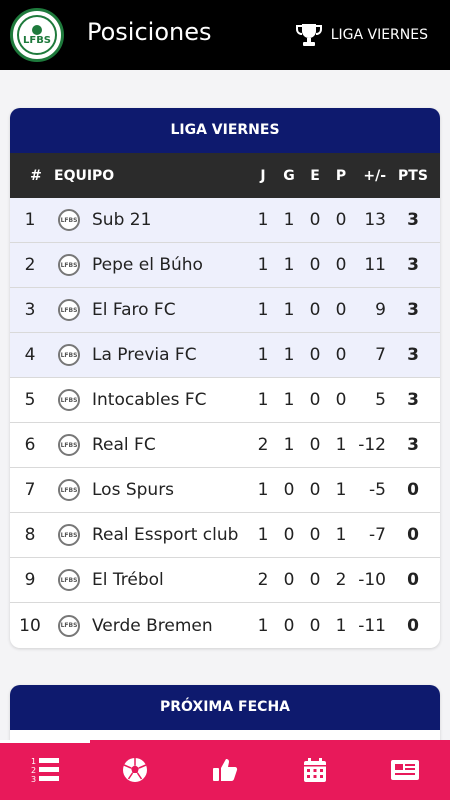  Describe the element at coordinates (149, 32) in the screenshot. I see `page-title: Posiciones` at that location.